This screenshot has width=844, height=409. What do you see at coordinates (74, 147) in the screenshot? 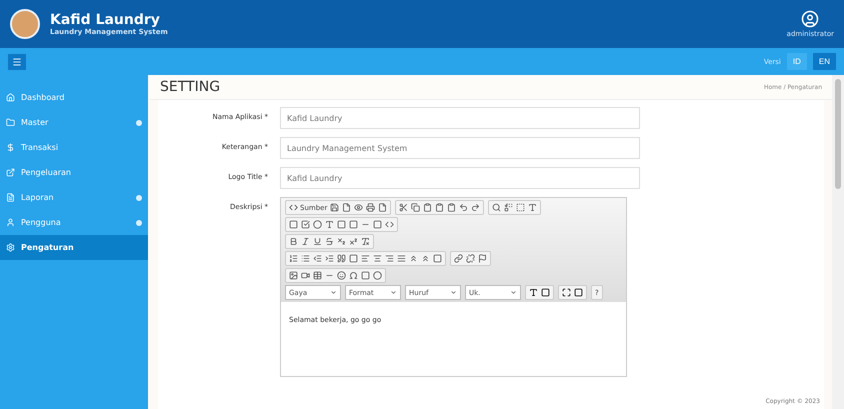
I see `sidebar-item: Transaksi` at bounding box center [74, 147].